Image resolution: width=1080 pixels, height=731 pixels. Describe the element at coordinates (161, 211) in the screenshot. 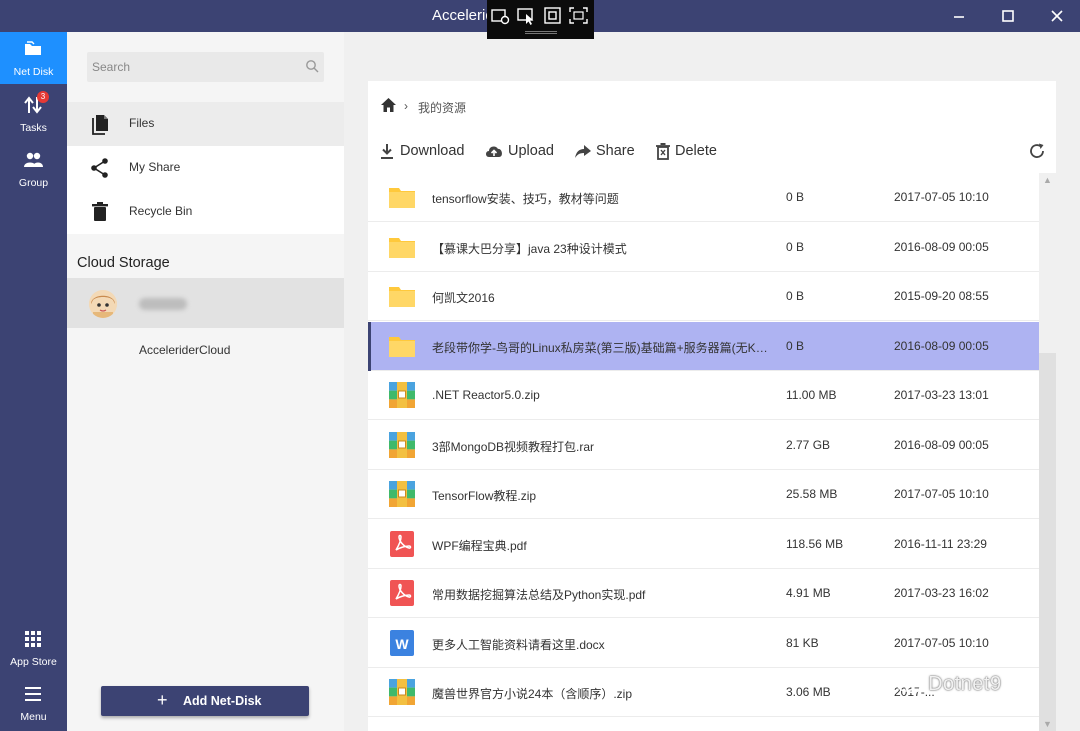

I see `sidebar-item-label: Recycle Bin` at that location.